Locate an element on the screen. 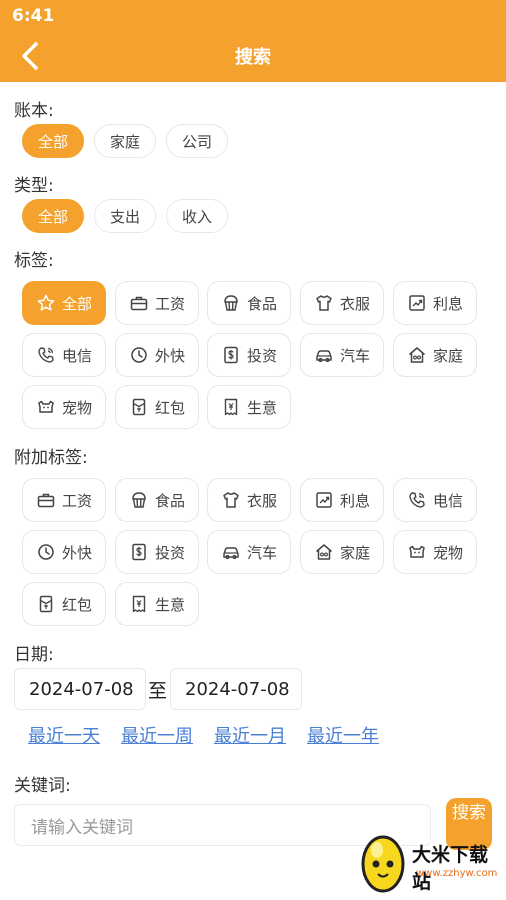 Image resolution: width=506 pixels, height=900 pixels. category-tag: 汽车 is located at coordinates (342, 355).